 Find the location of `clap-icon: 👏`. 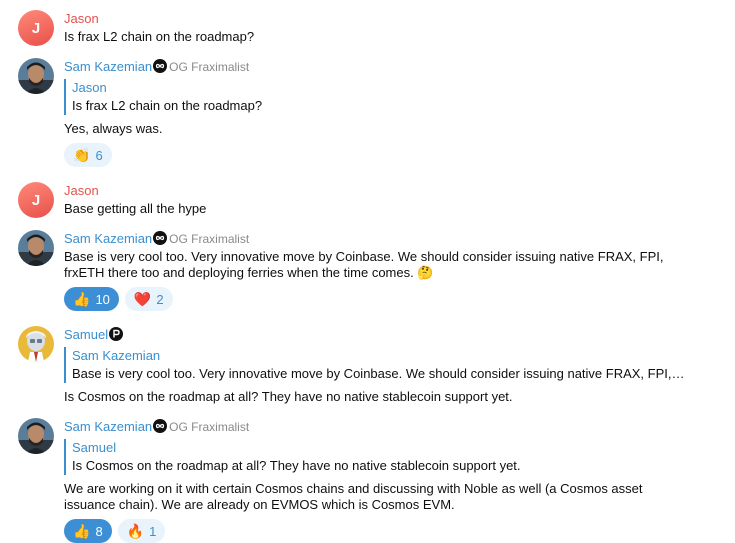

clap-icon: 👏 is located at coordinates (82, 155).